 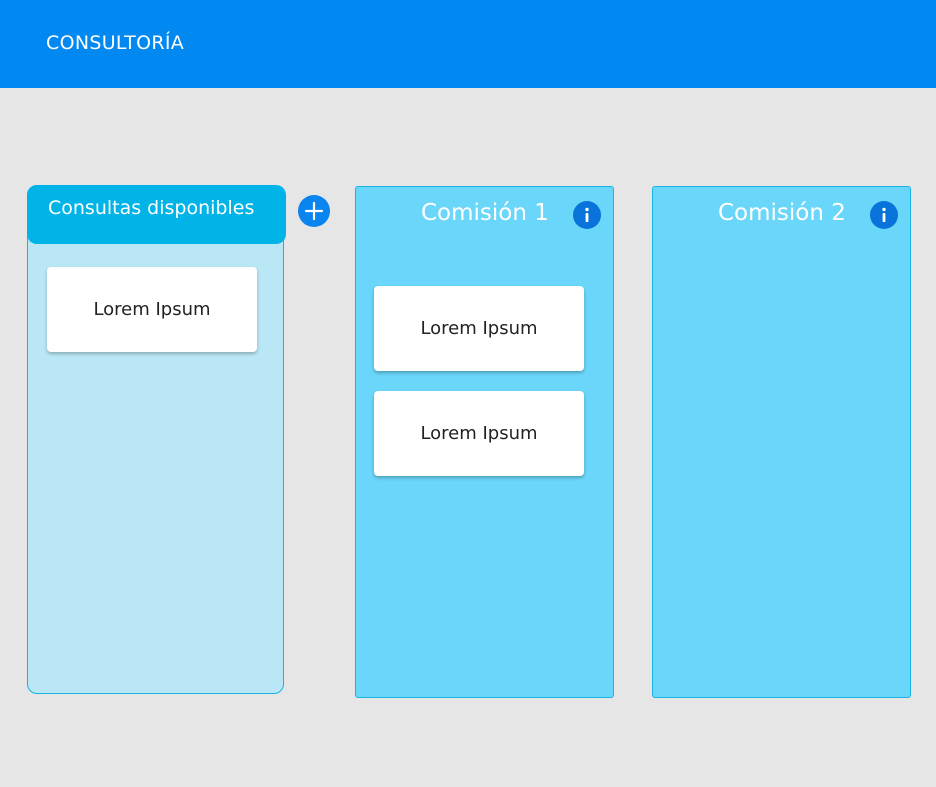 I want to click on available-consultations-header: Consultas disponibles, so click(x=156, y=214).